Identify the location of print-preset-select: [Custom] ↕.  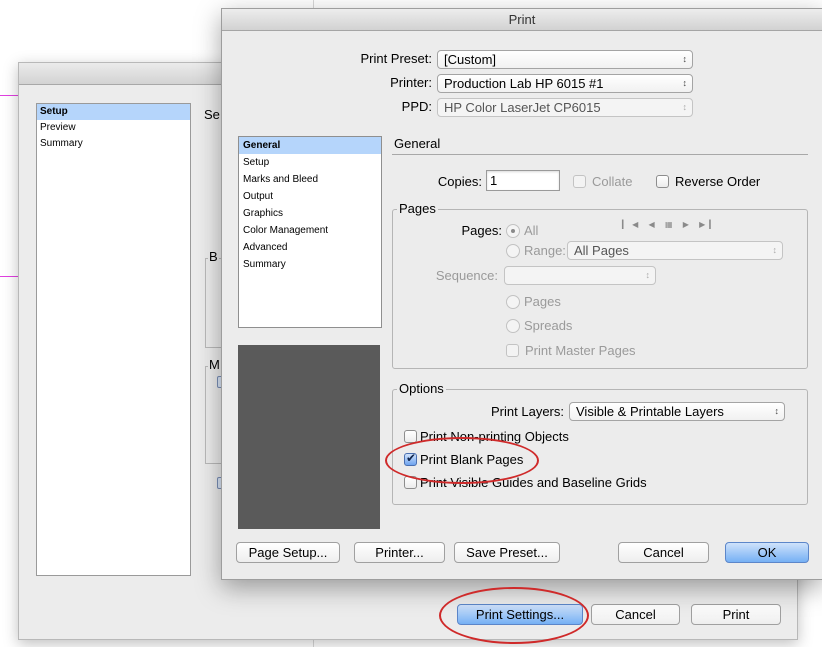
(565, 59).